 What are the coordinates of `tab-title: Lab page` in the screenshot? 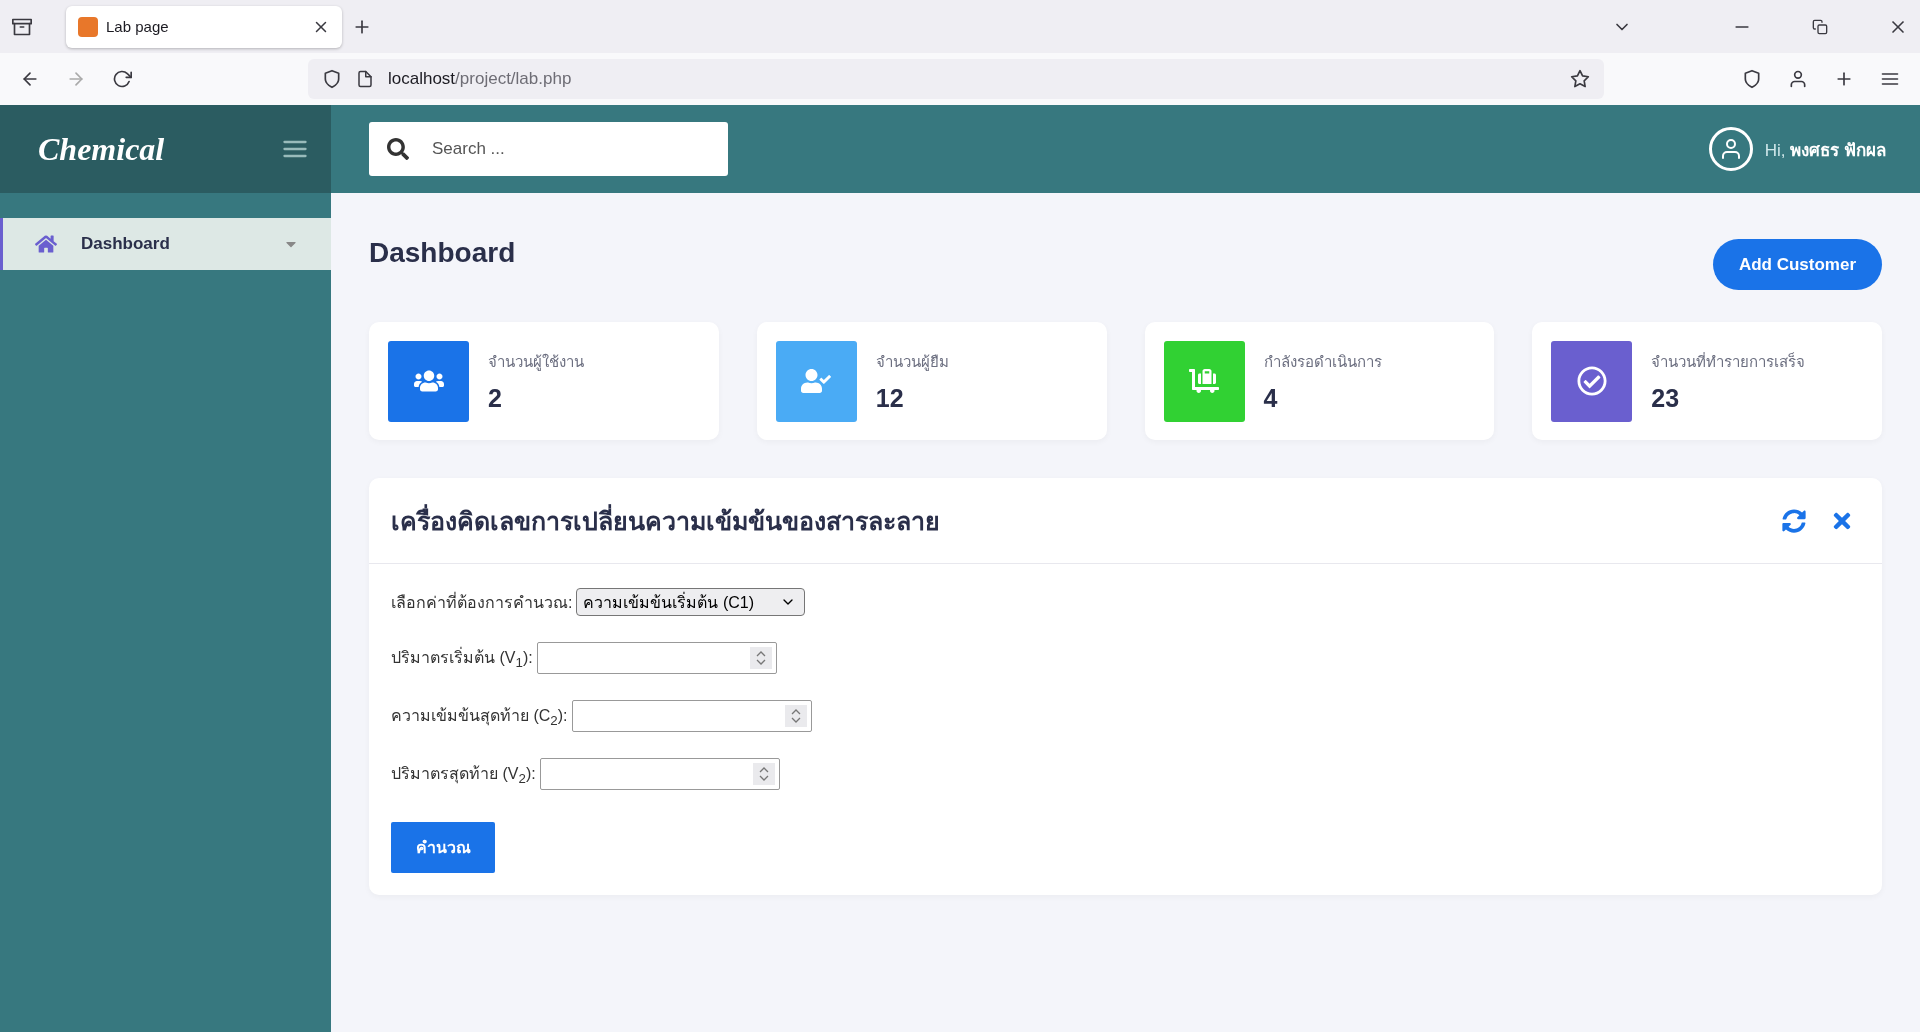 It's located at (138, 26).